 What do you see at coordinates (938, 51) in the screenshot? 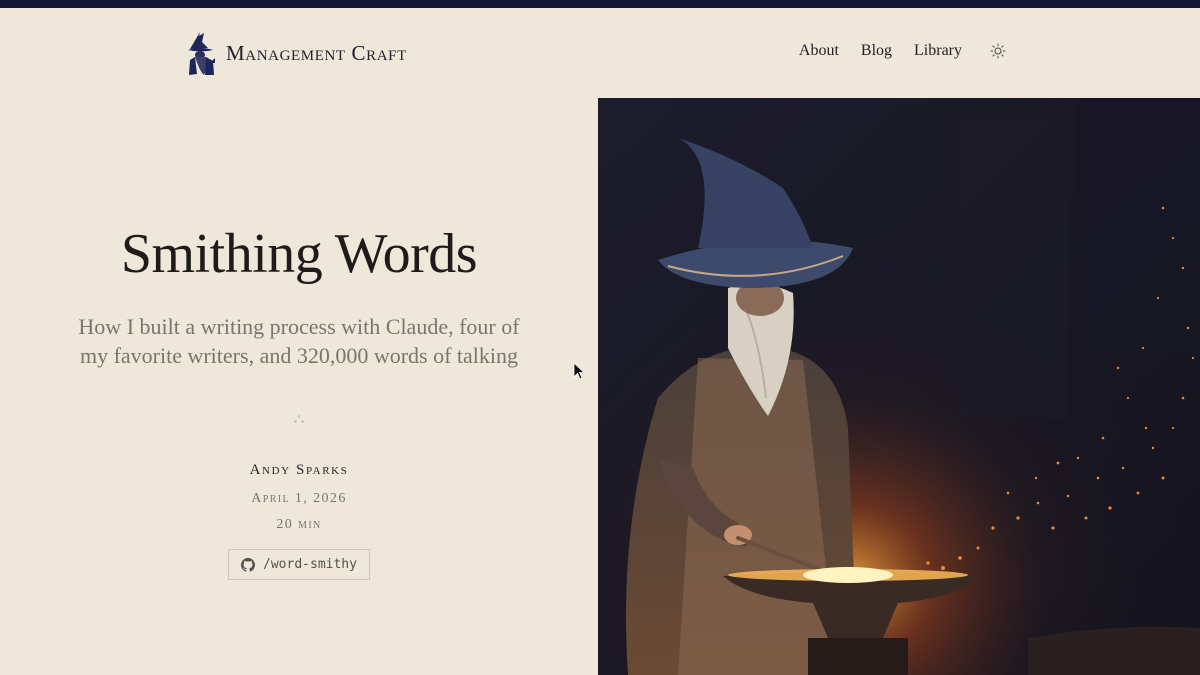
I see `nav-item-library: Library` at bounding box center [938, 51].